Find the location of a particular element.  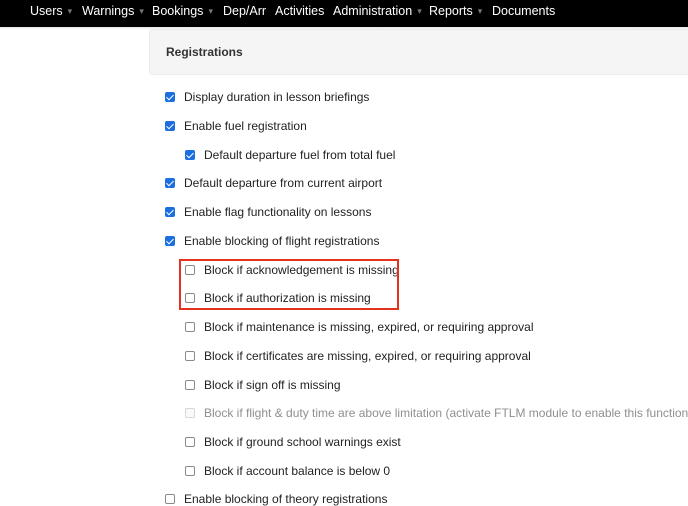

option-label: Block if ground school warnings exist is located at coordinates (302, 442).